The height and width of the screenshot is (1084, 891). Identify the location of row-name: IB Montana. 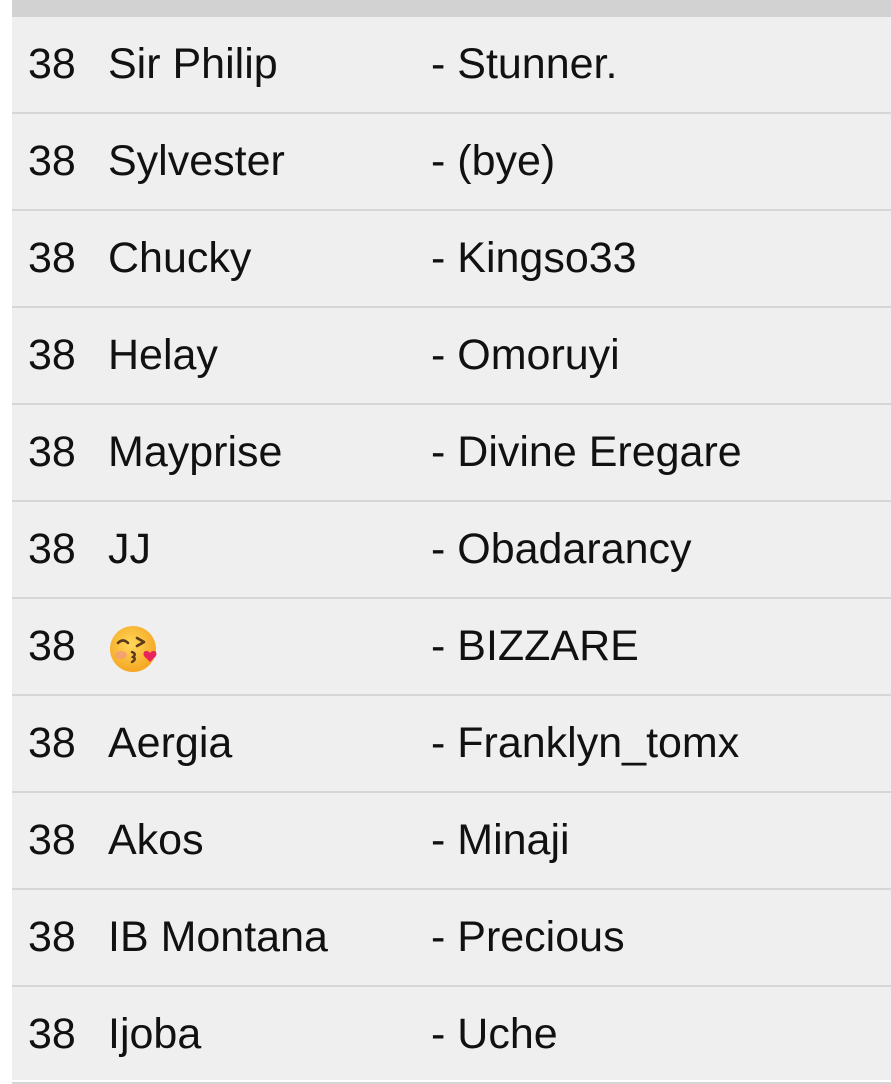
(218, 937).